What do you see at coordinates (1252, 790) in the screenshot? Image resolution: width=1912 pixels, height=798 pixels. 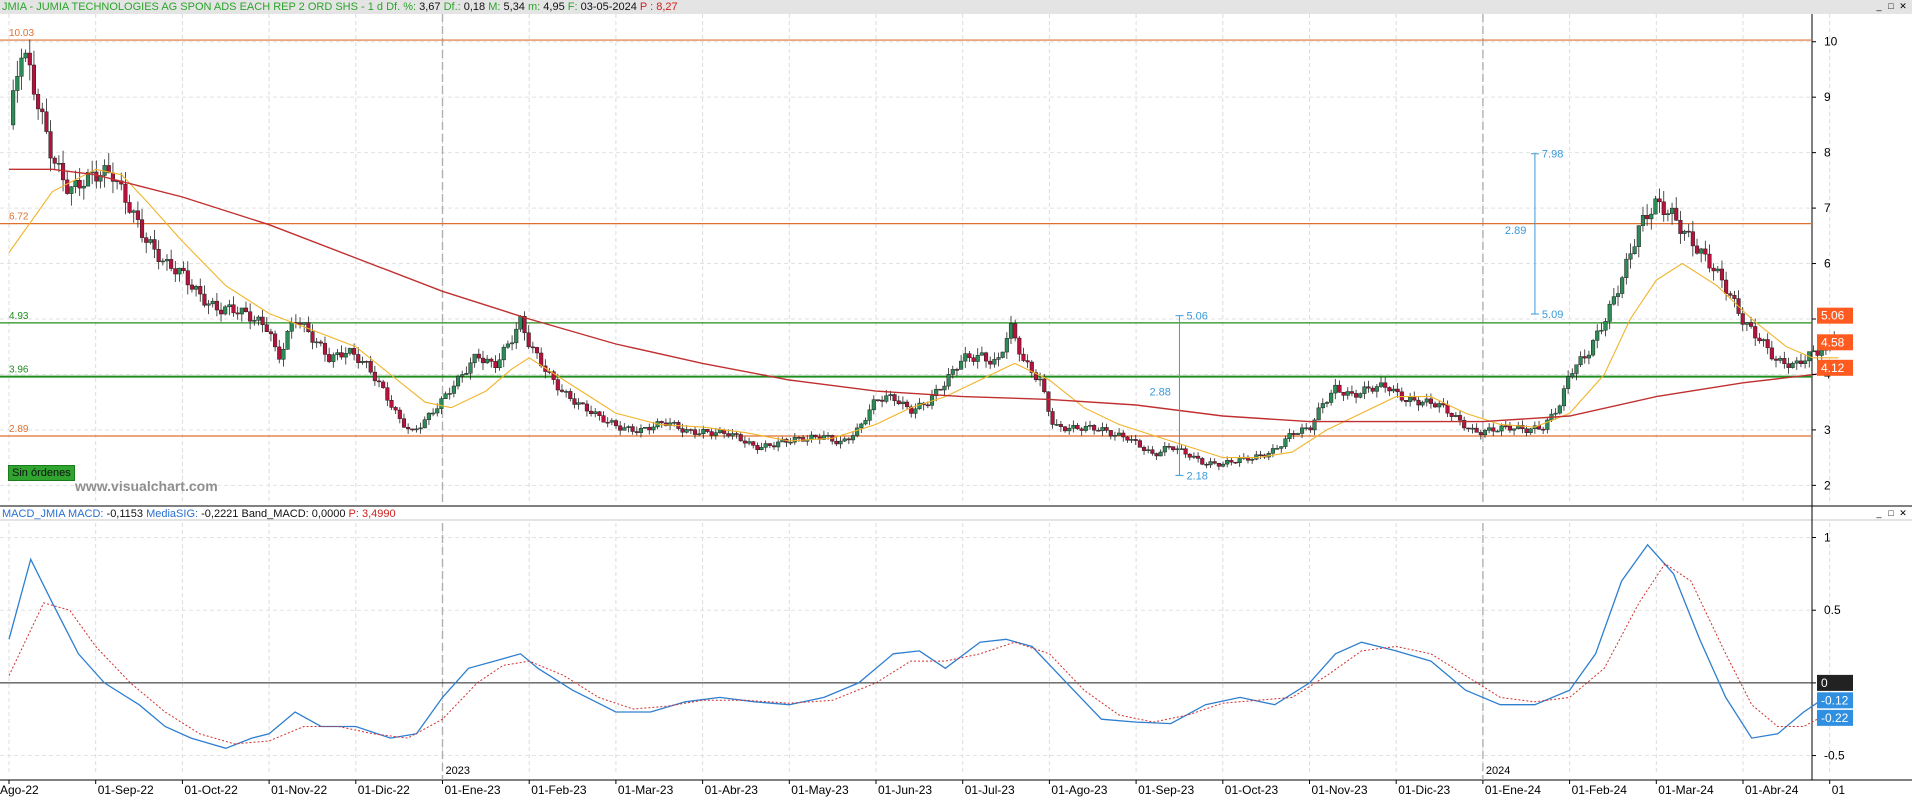 I see `date-tick-label: 01-Oct-23` at bounding box center [1252, 790].